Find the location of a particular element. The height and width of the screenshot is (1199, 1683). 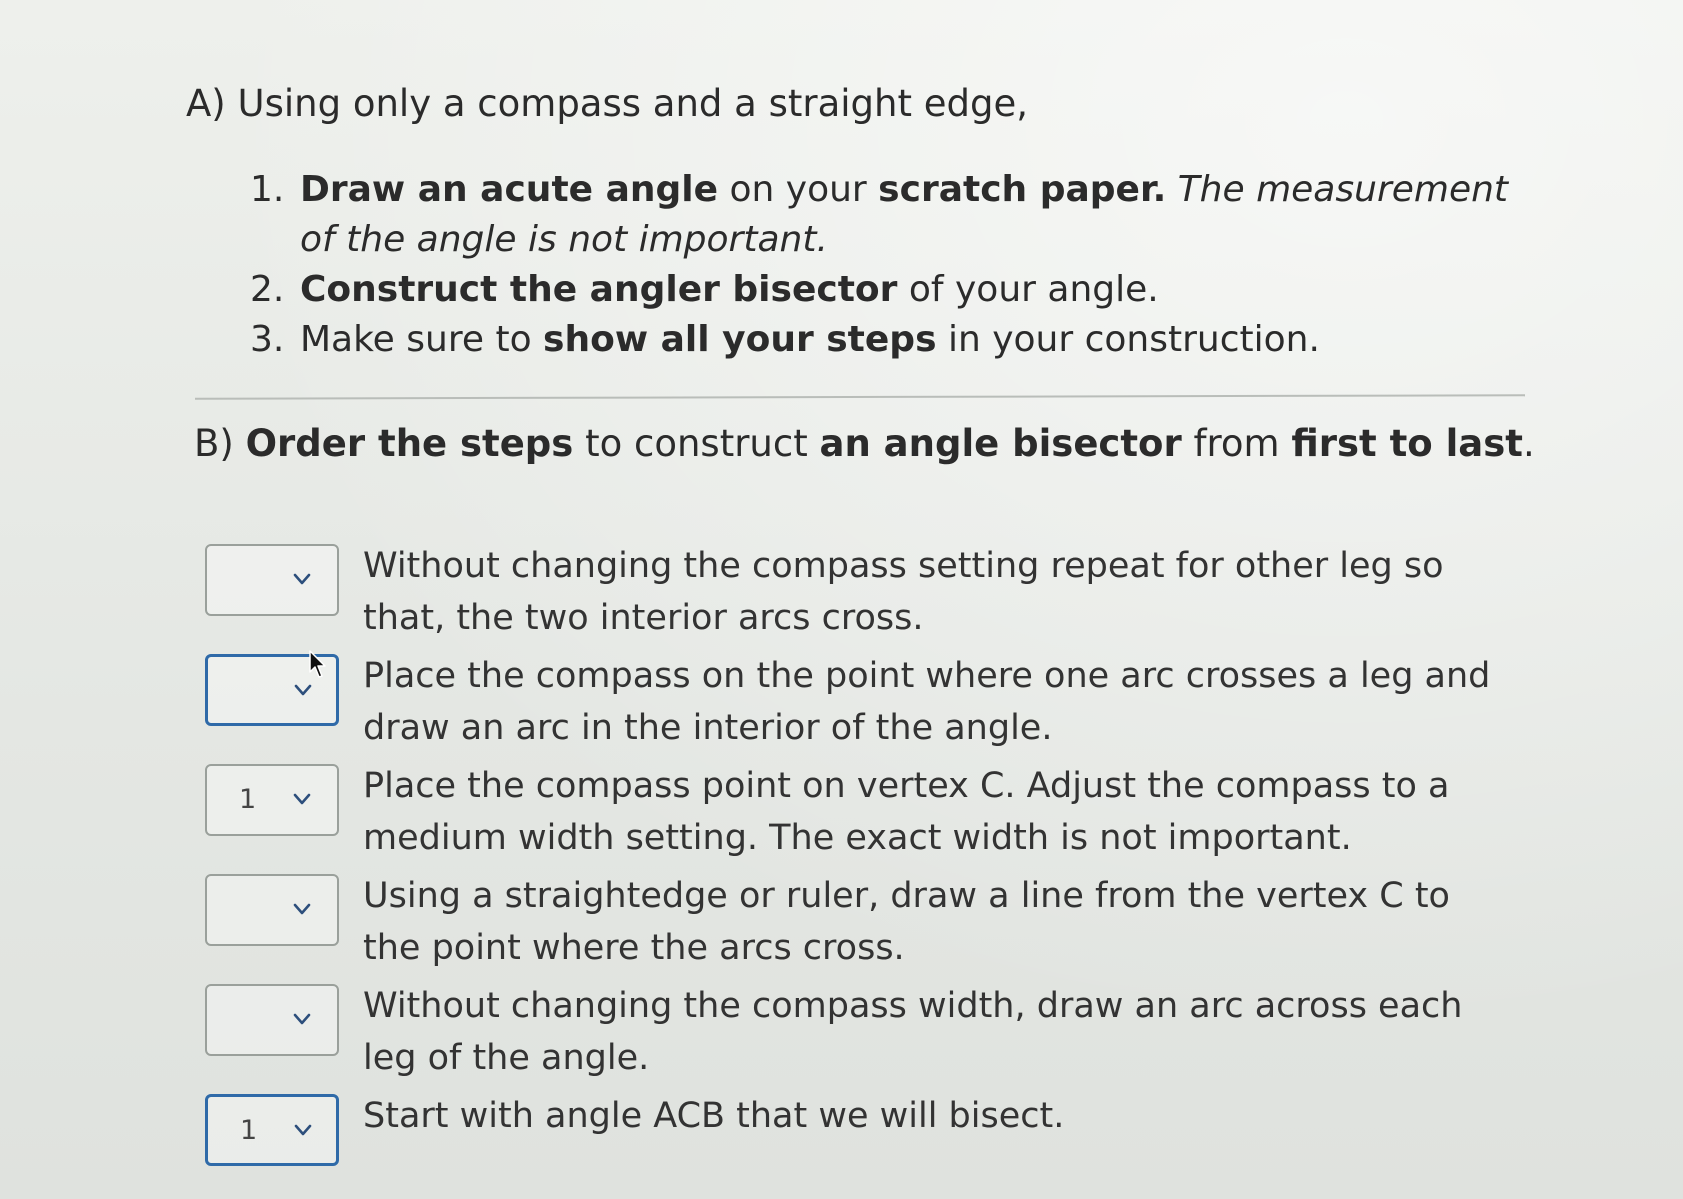

text-run: on your is located at coordinates (798, 189).